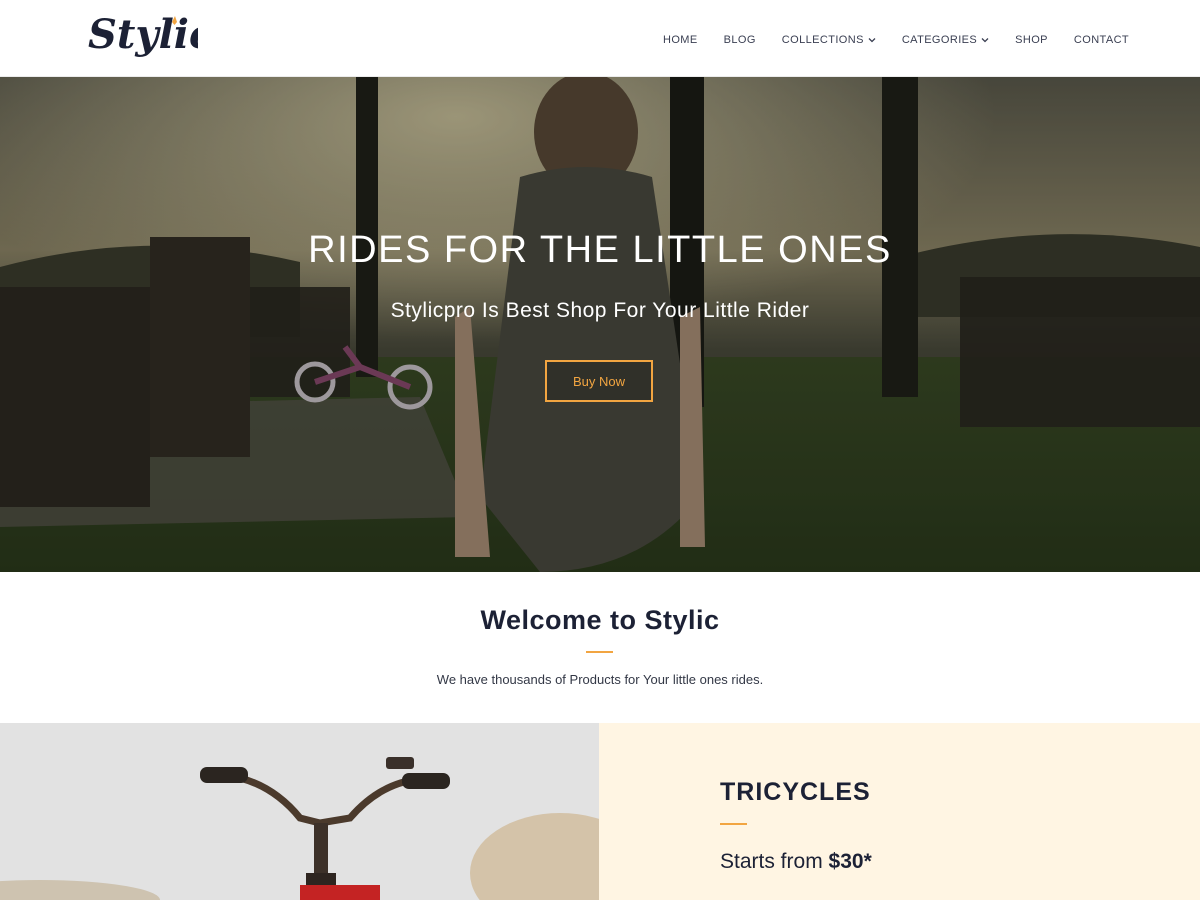  I want to click on nav-item-label: BLOG, so click(739, 40).